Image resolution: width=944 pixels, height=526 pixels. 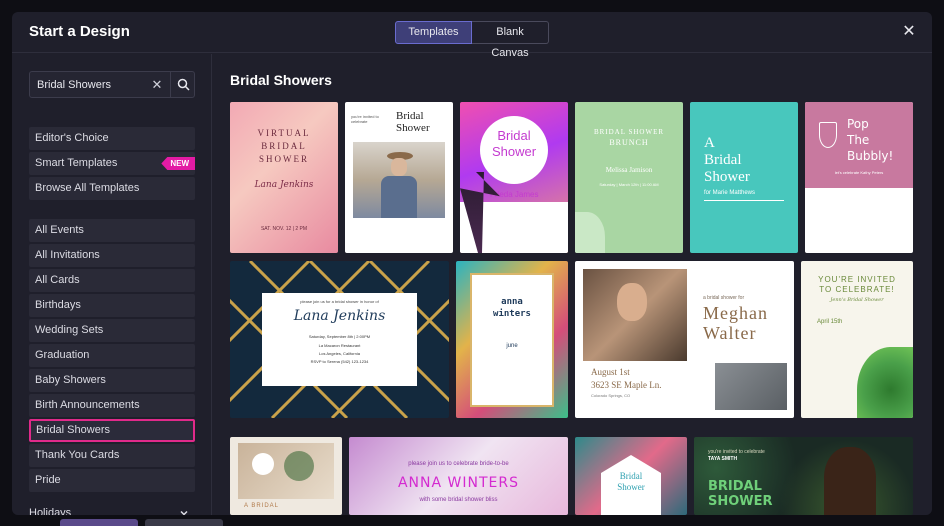 I want to click on card-name: TAYA SMITH, so click(x=723, y=459).